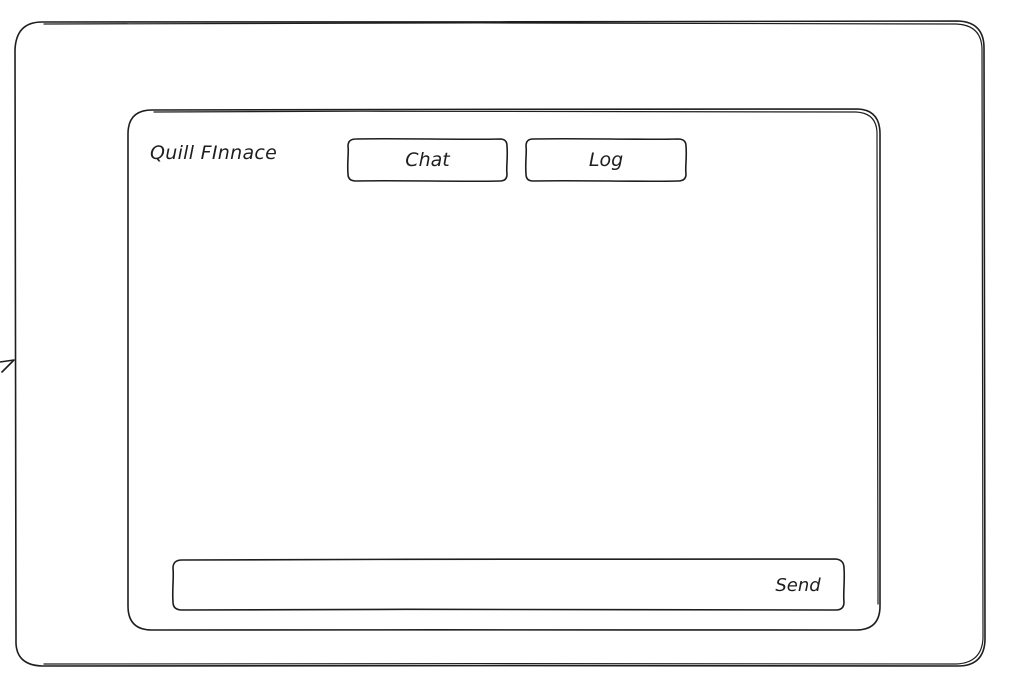 The image size is (1014, 682). I want to click on app-title: Quill FInnace, so click(214, 153).